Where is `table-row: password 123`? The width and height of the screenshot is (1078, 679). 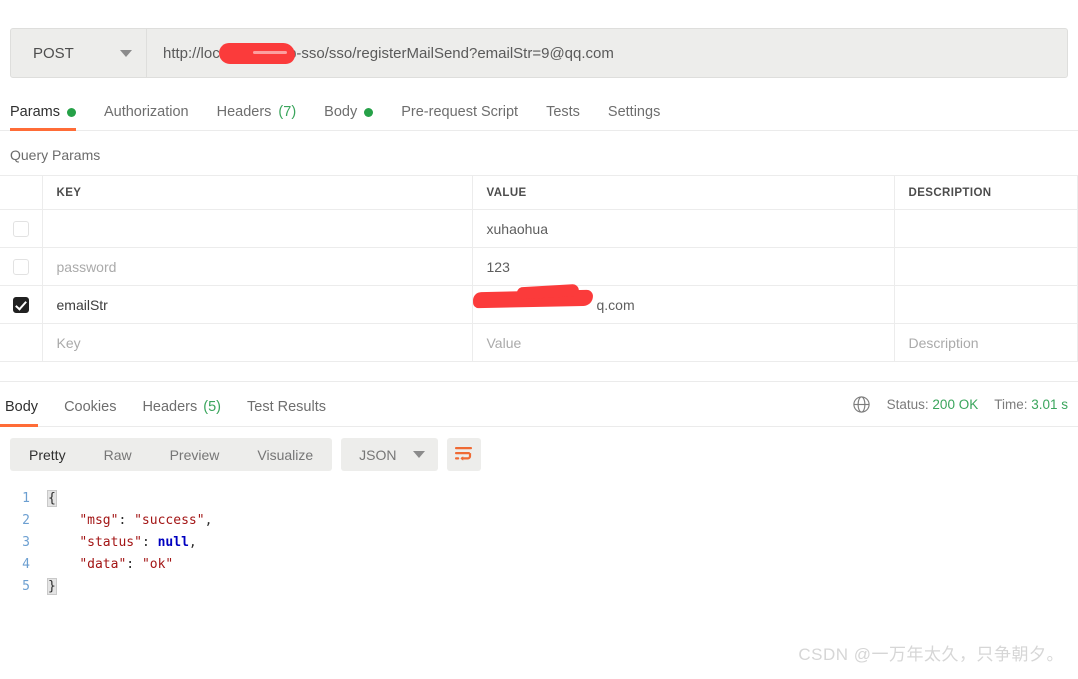
table-row: password 123 is located at coordinates (539, 266).